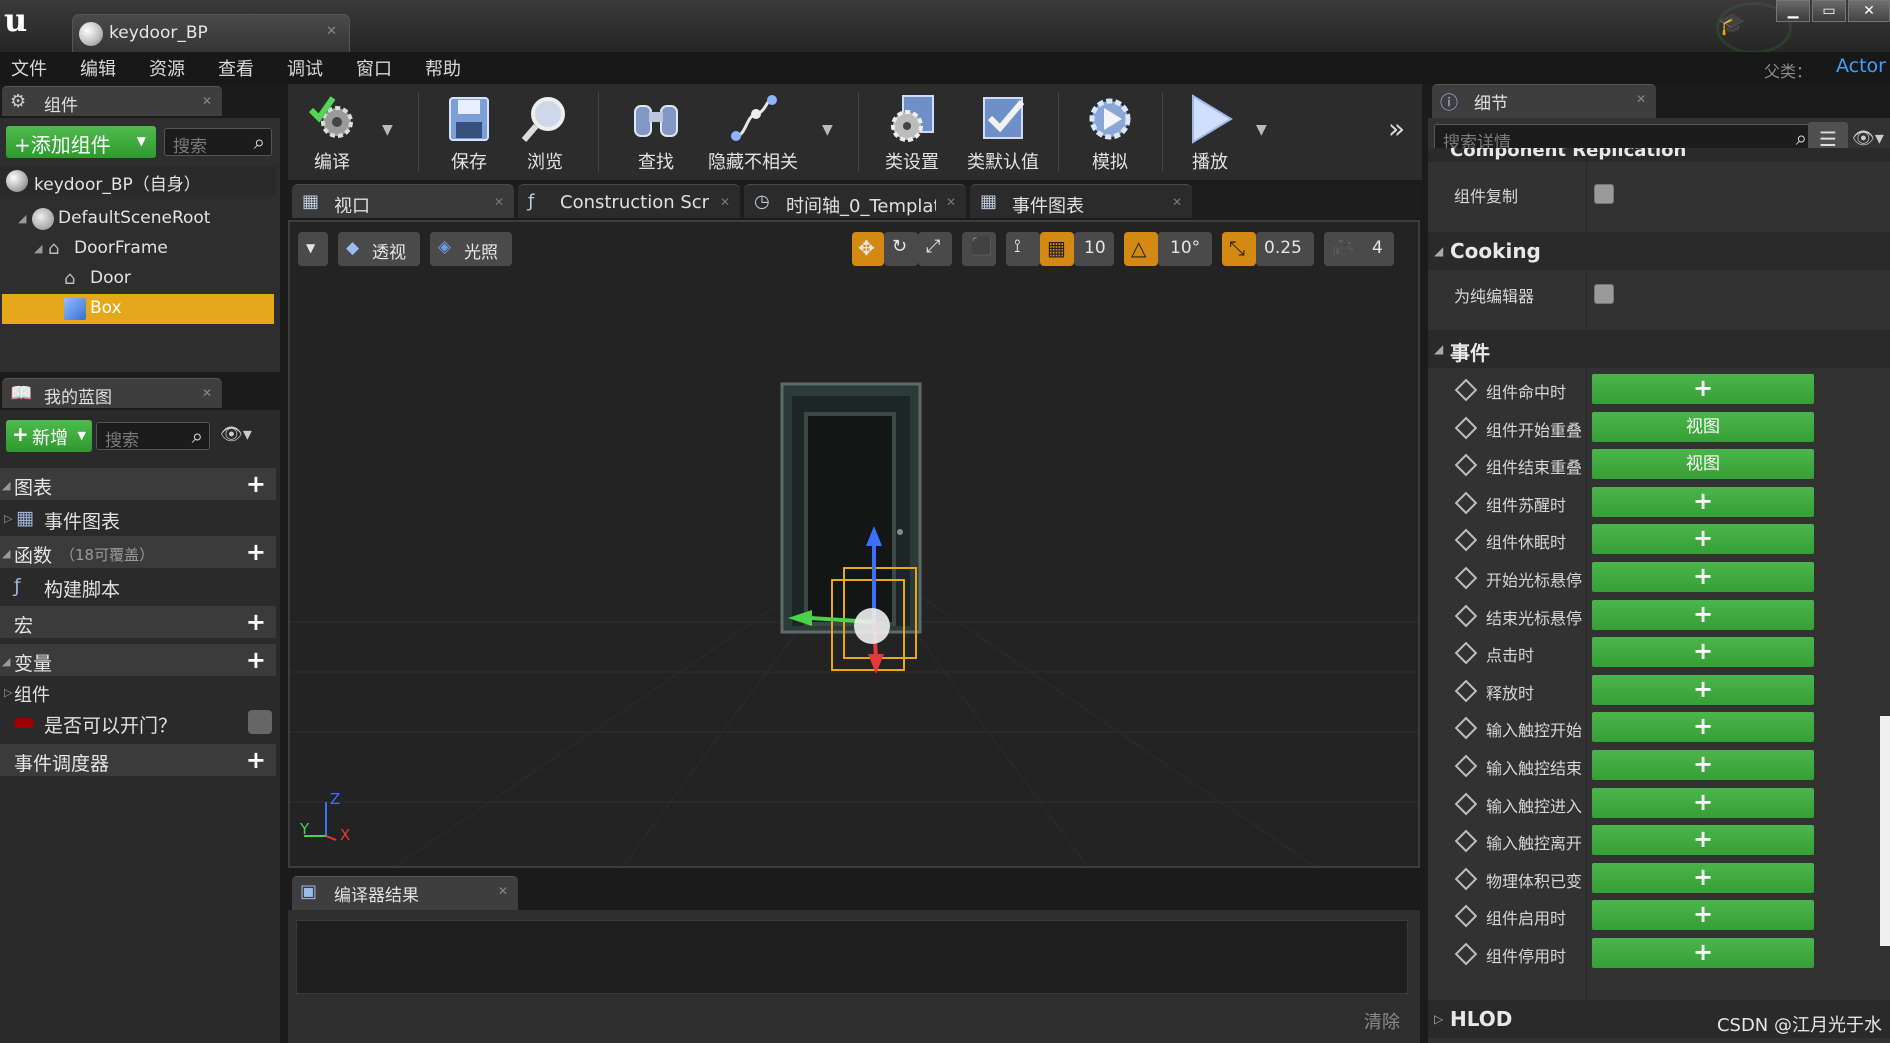 The width and height of the screenshot is (1890, 1043). I want to click on add-dispatcher-button: +, so click(256, 760).